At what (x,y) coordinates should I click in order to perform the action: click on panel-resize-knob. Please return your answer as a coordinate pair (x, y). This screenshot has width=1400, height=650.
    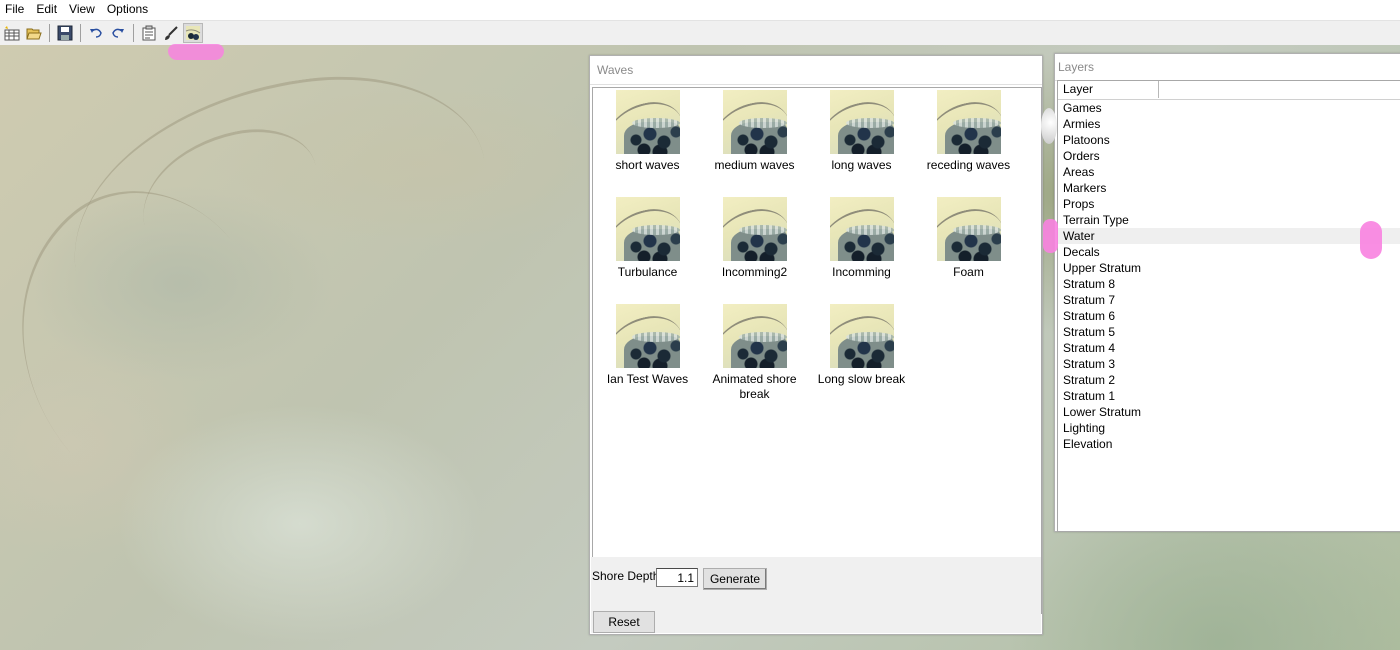
    Looking at the image, I should click on (1049, 126).